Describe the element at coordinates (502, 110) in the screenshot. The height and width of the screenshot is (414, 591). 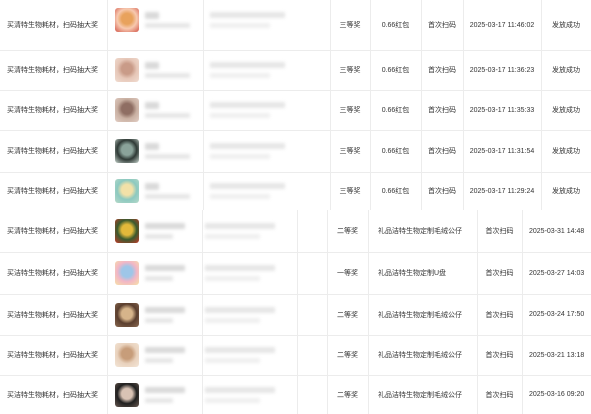
I see `win-time: 2025-03-17 11:35:33` at that location.